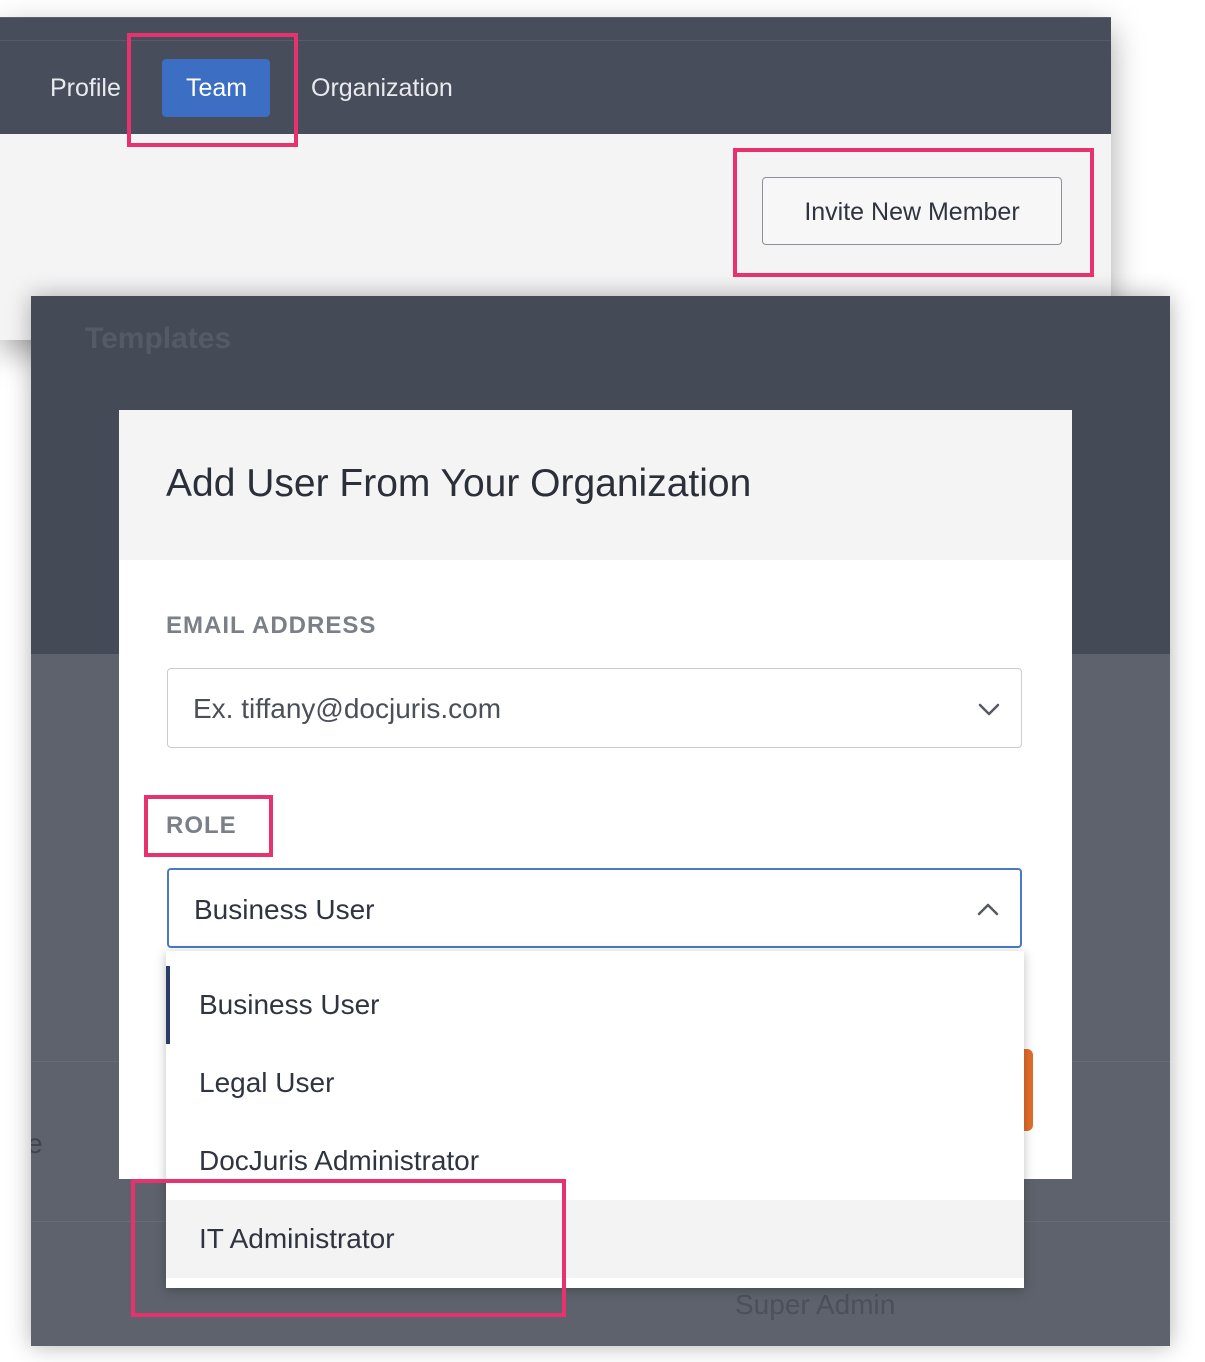 This screenshot has width=1205, height=1362. I want to click on modal-header: Add User From Your Organization, so click(595, 485).